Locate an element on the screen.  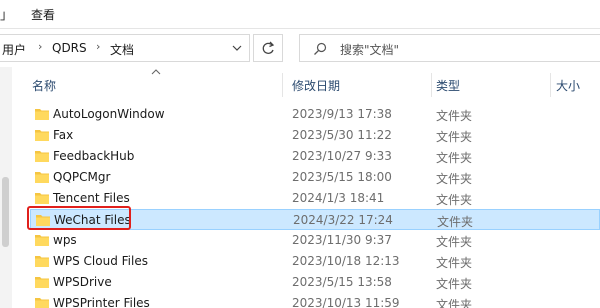
file-name: wps is located at coordinates (65, 240).